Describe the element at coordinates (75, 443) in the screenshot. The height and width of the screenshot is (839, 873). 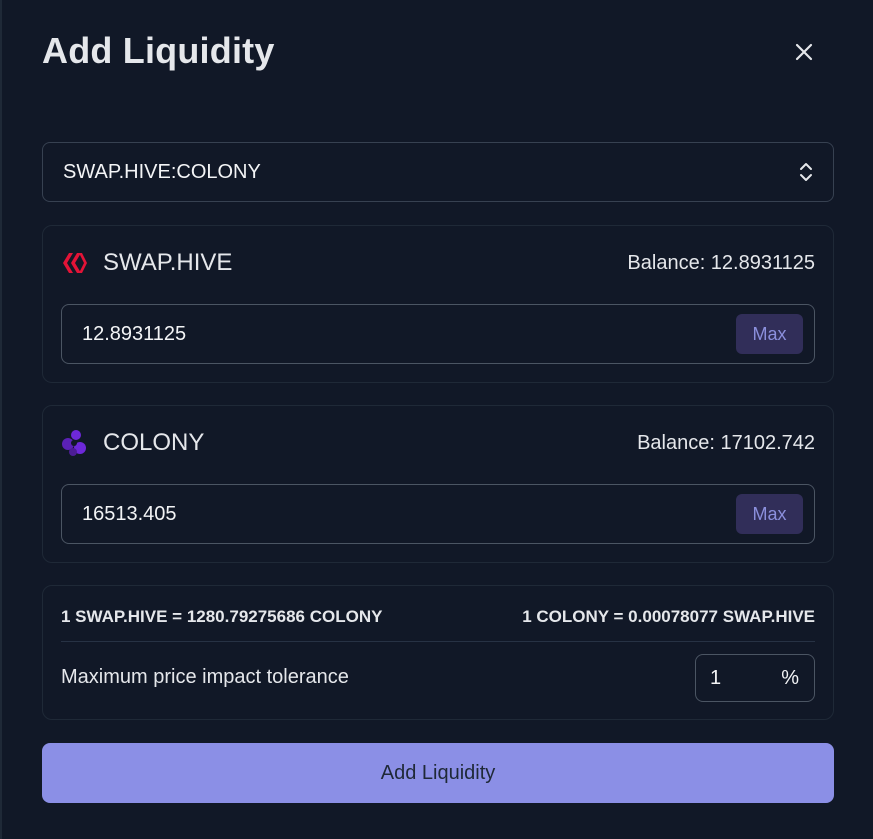
I see `colony-logo-icon` at that location.